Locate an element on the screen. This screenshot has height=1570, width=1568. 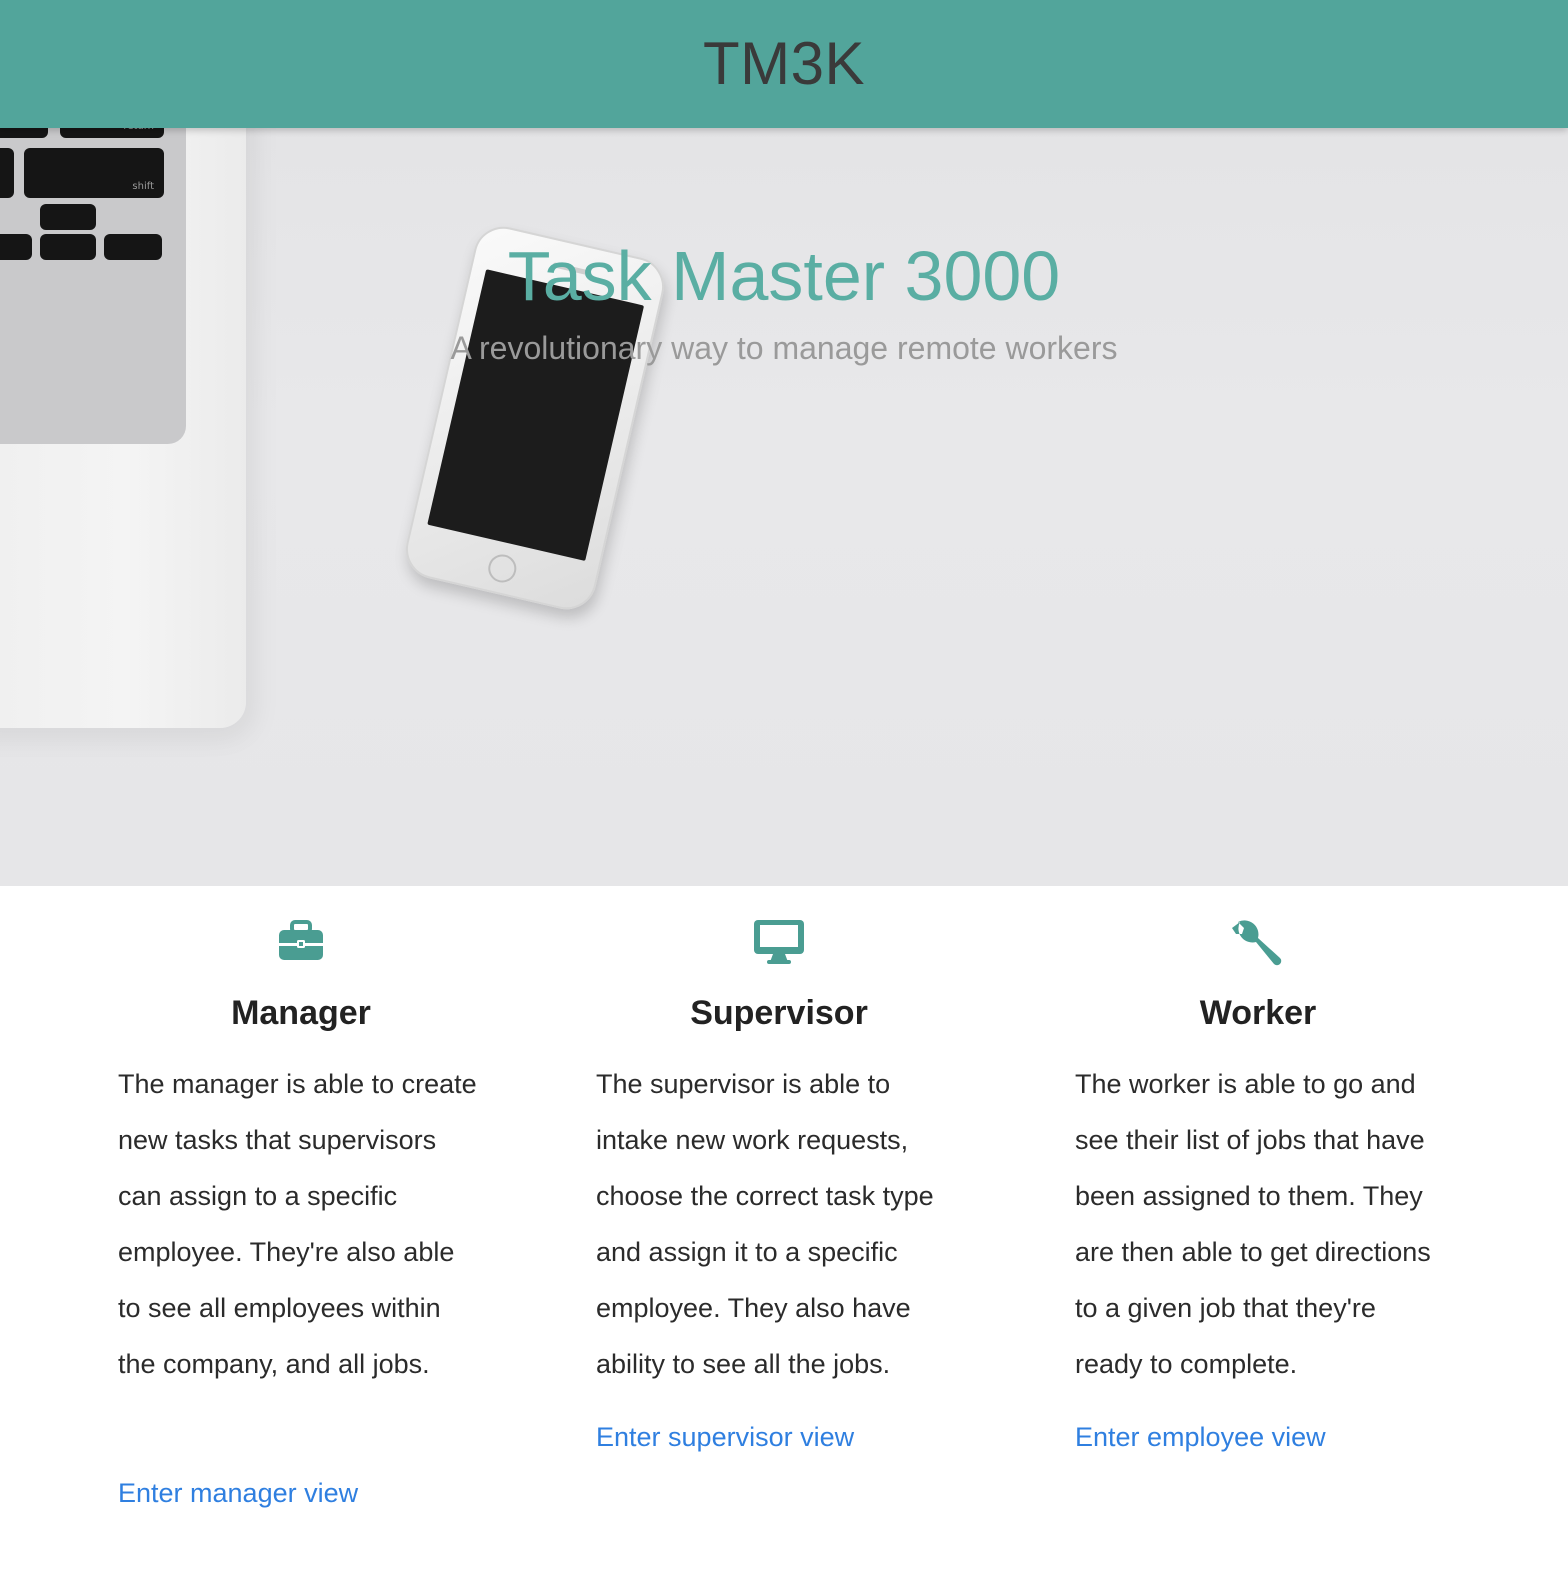
role-title-supervisor: Supervisor is located at coordinates (779, 1013).